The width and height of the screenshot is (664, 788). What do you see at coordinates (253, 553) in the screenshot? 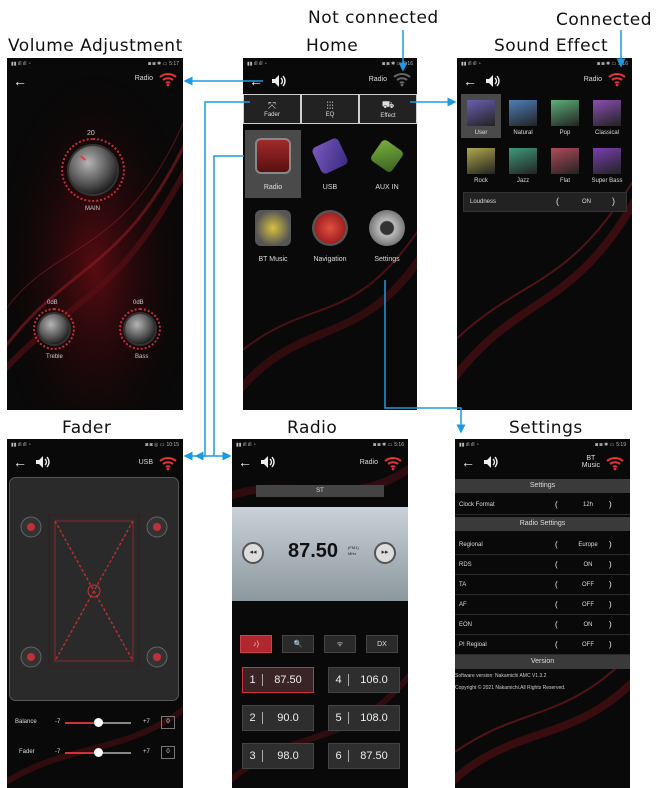
I see `seek-back-button: ◂◂` at bounding box center [253, 553].